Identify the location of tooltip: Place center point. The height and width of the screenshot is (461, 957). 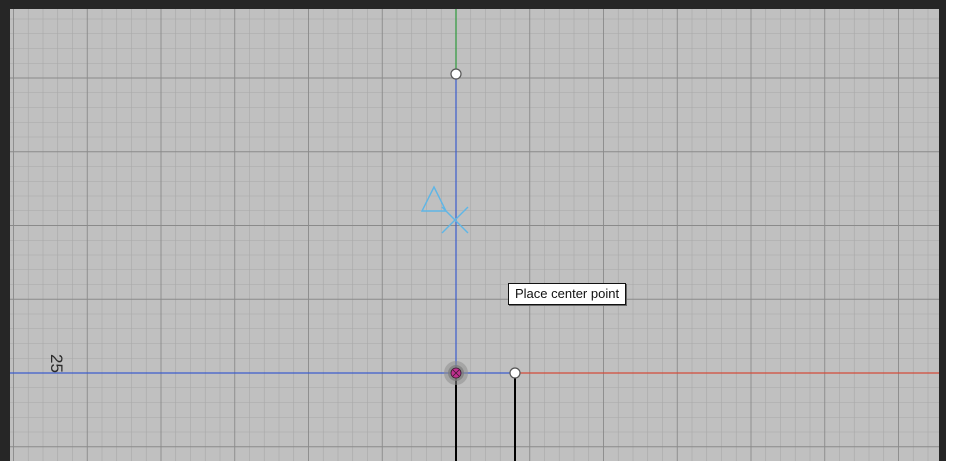
(567, 294).